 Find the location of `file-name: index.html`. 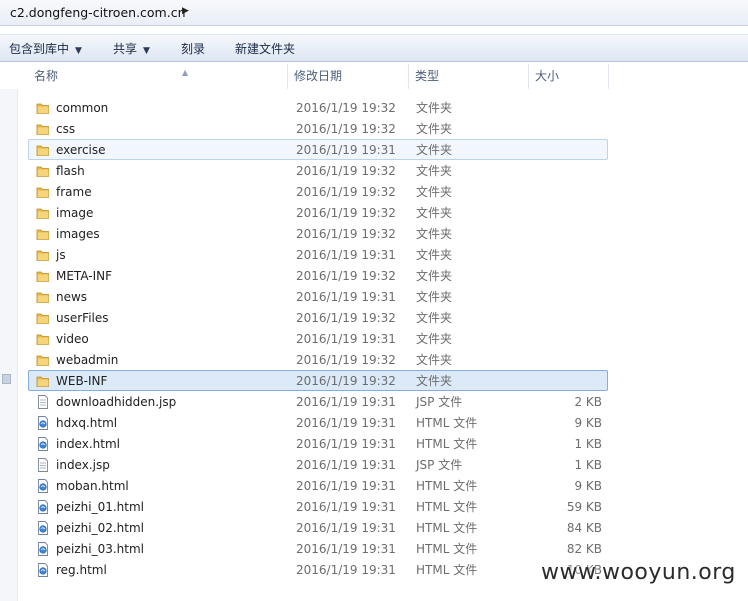

file-name: index.html is located at coordinates (88, 444).